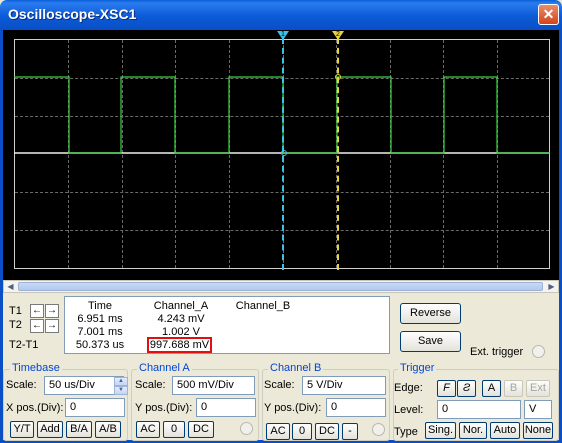 This screenshot has height=443, width=562. What do you see at coordinates (35, 408) in the screenshot?
I see `timebase-xpos-label: X pos.(Div):` at bounding box center [35, 408].